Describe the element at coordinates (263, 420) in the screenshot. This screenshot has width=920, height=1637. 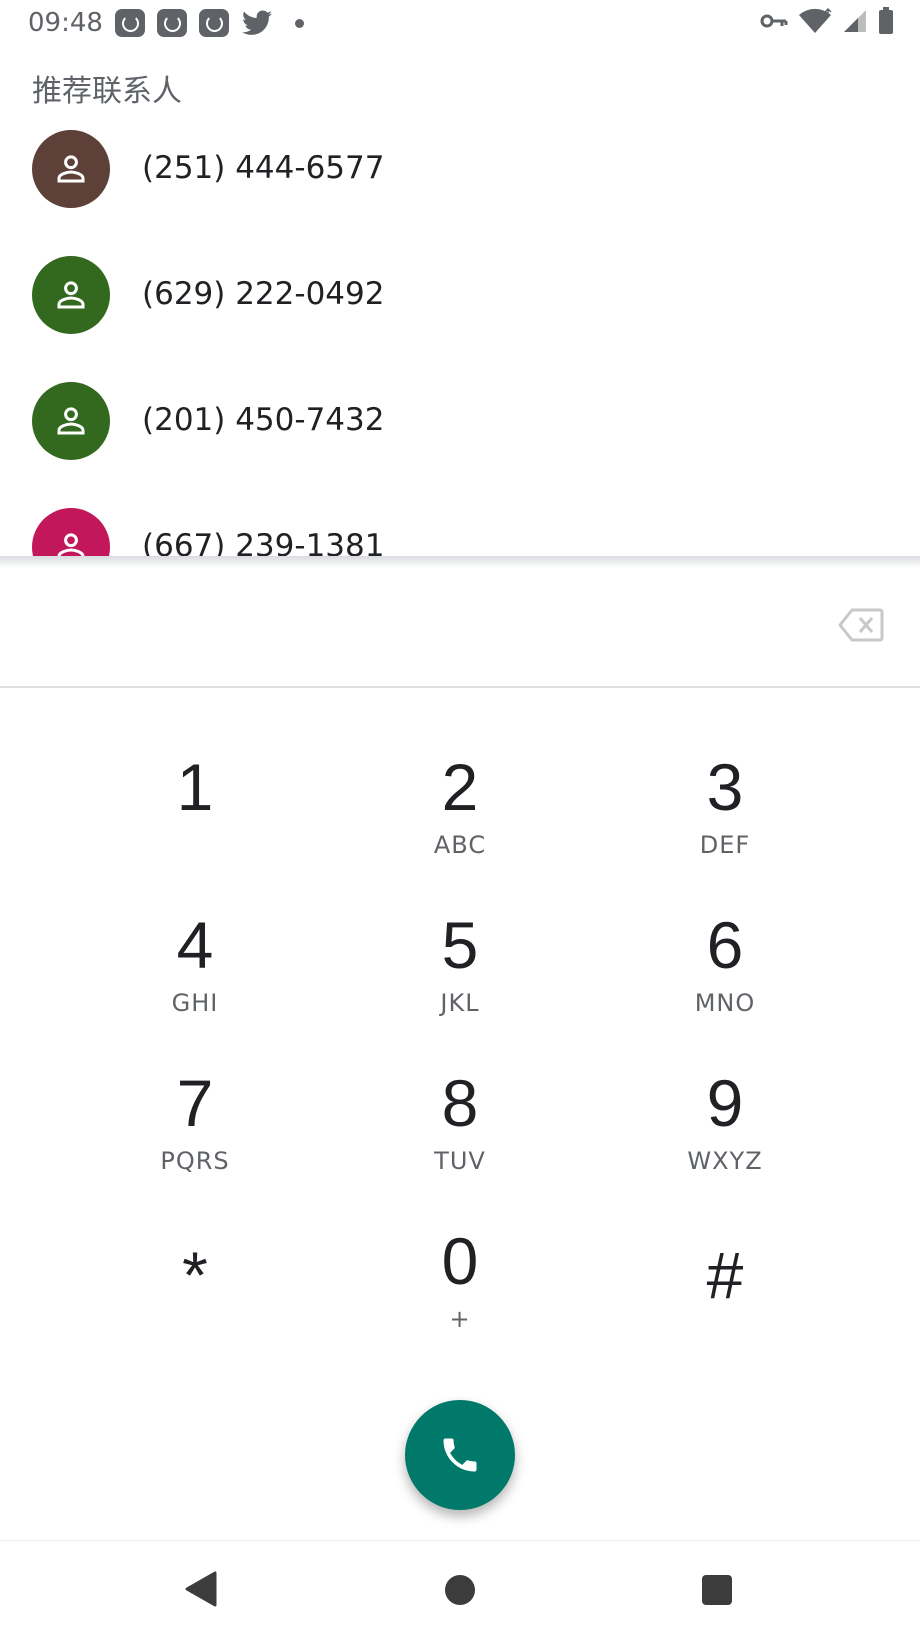
I see `contact-number: (201) 450-7432` at that location.